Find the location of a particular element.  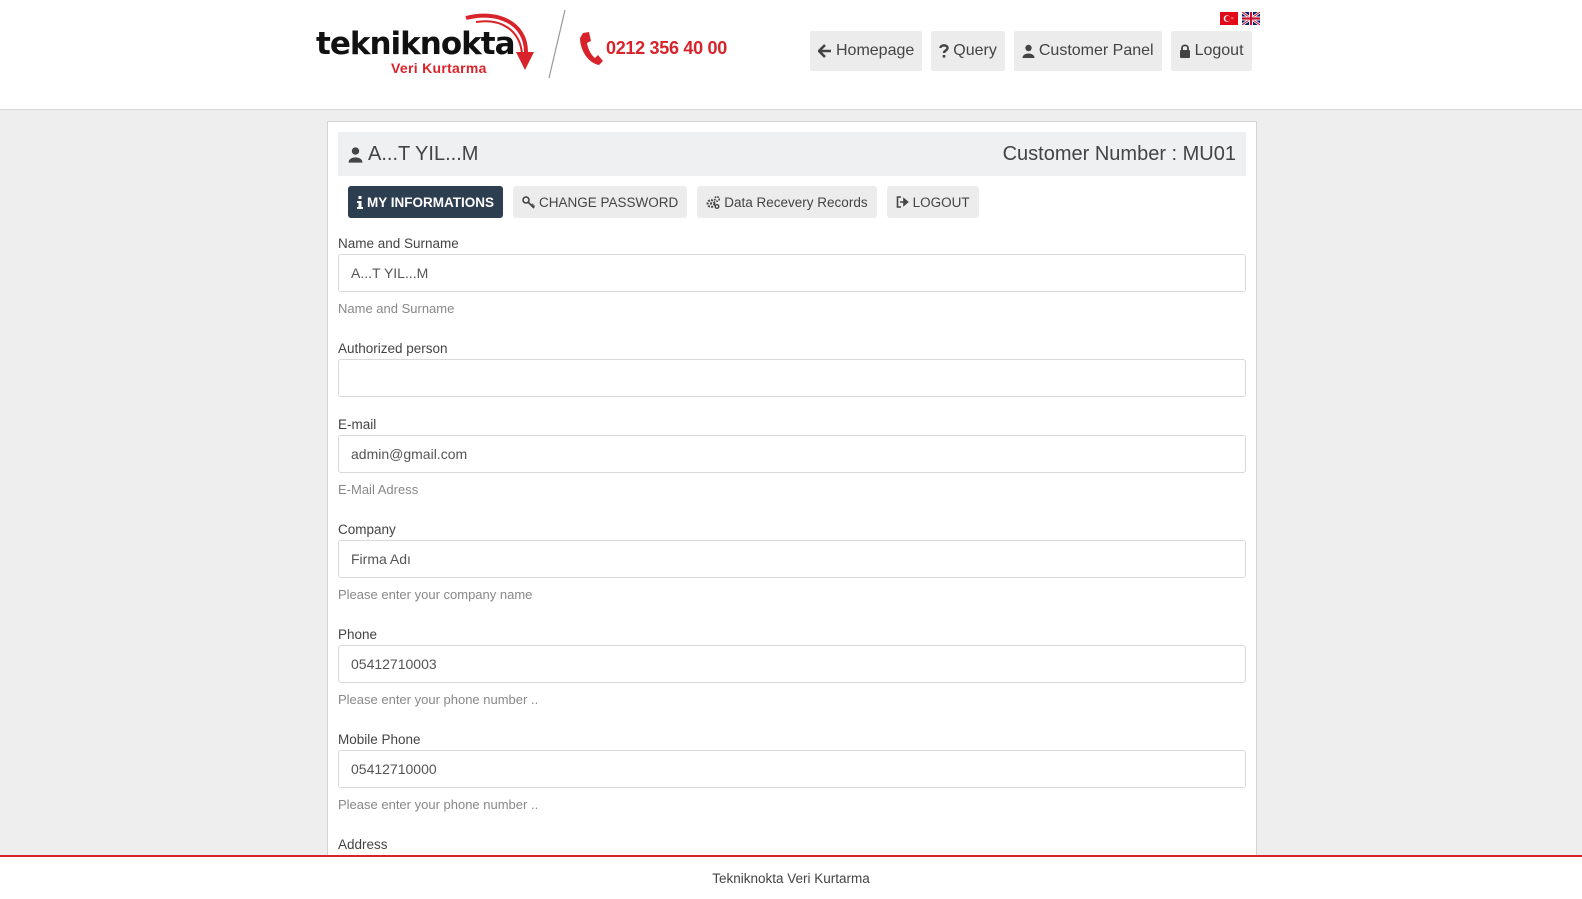

phone-label: Phone is located at coordinates (358, 634).